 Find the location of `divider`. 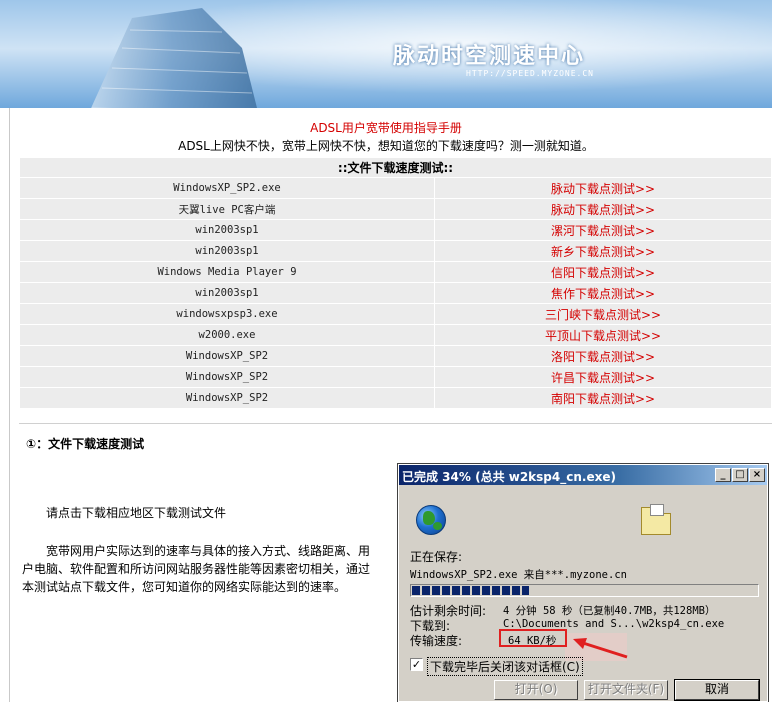

divider is located at coordinates (395, 423).